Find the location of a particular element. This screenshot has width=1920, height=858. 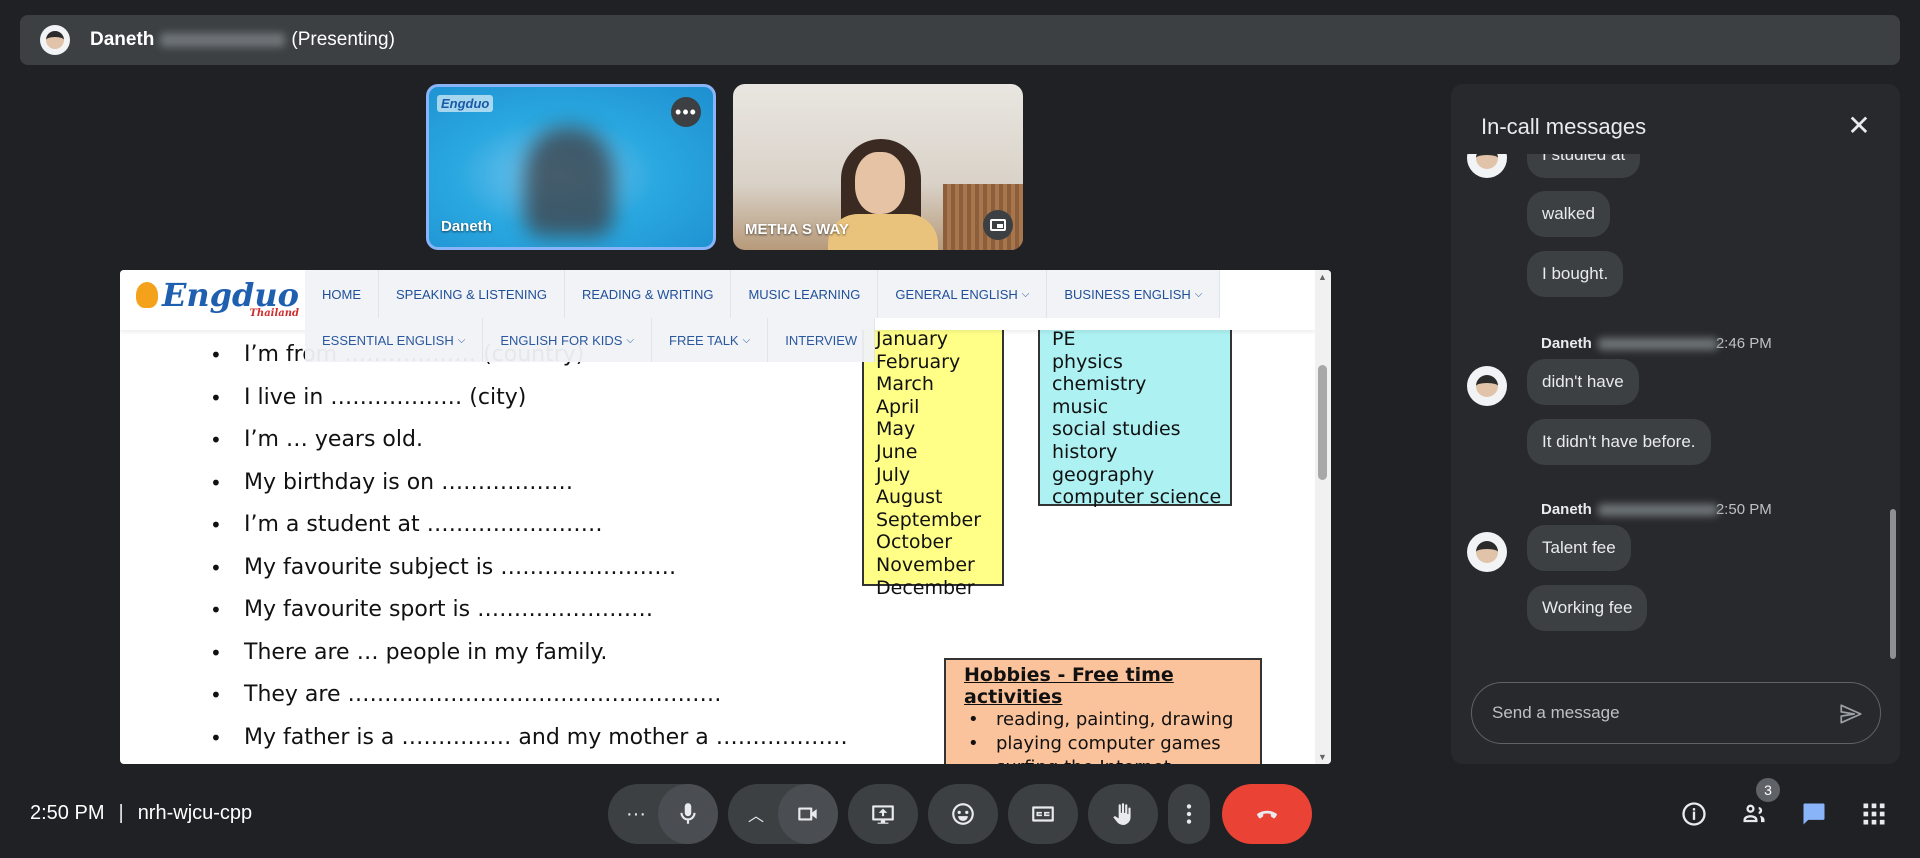

participant-tile-daneth: Engduo ••• Daneth is located at coordinates (571, 167).